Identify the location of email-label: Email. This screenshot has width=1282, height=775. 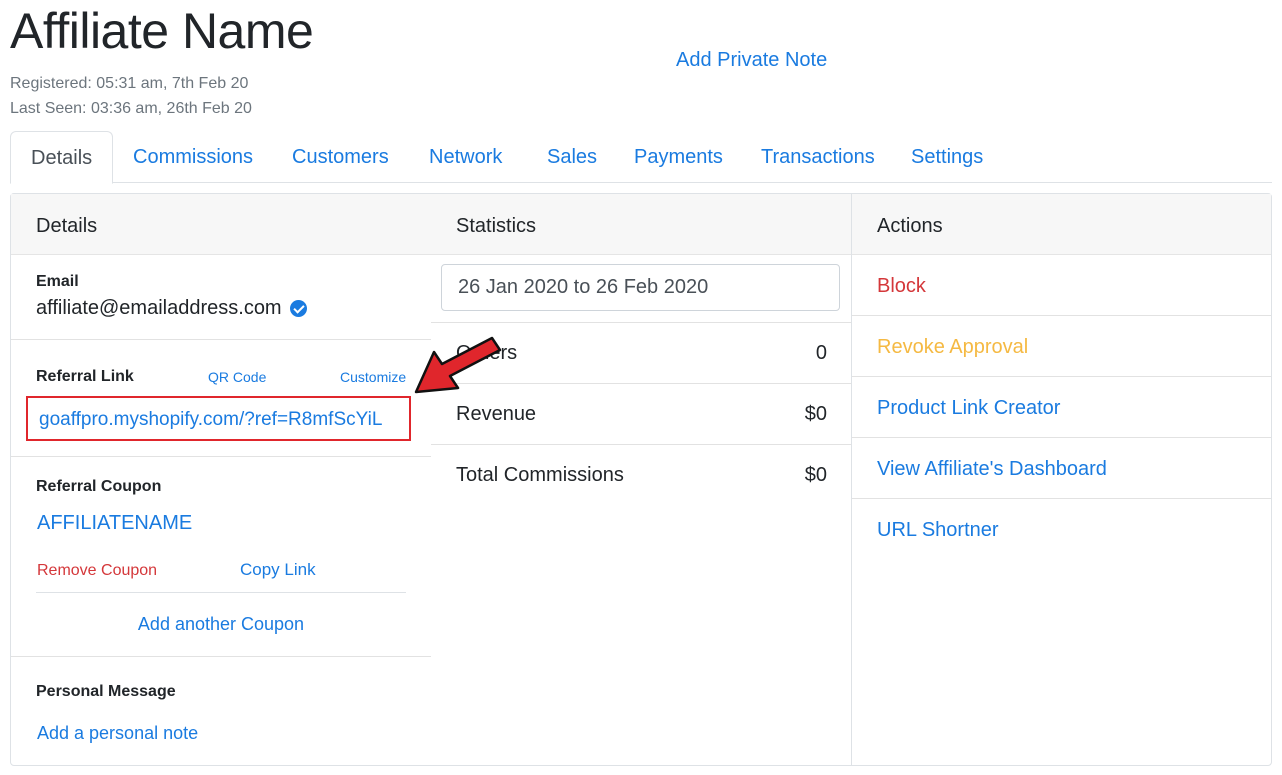
(57, 281).